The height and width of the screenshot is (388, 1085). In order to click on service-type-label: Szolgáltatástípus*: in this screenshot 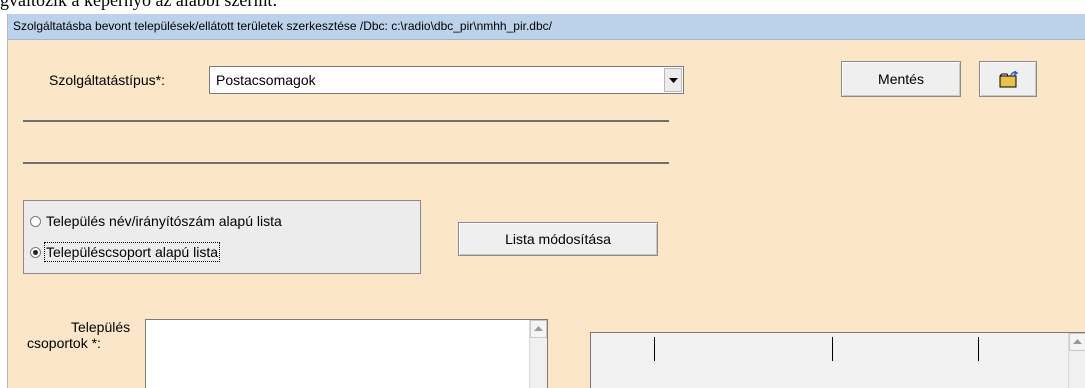, I will do `click(107, 80)`.